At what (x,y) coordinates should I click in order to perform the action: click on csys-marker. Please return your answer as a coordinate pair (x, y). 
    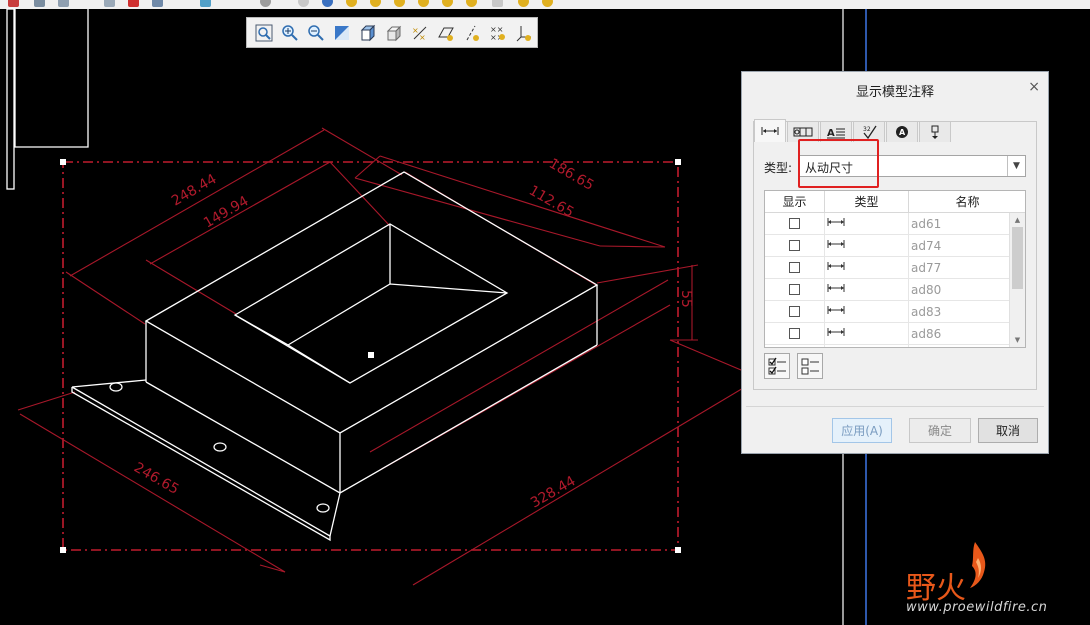
    Looking at the image, I should click on (371, 355).